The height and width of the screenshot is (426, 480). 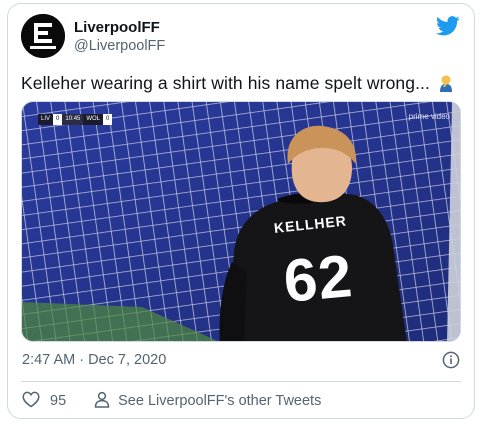 I want to click on shirt-number: 62, so click(x=318, y=278).